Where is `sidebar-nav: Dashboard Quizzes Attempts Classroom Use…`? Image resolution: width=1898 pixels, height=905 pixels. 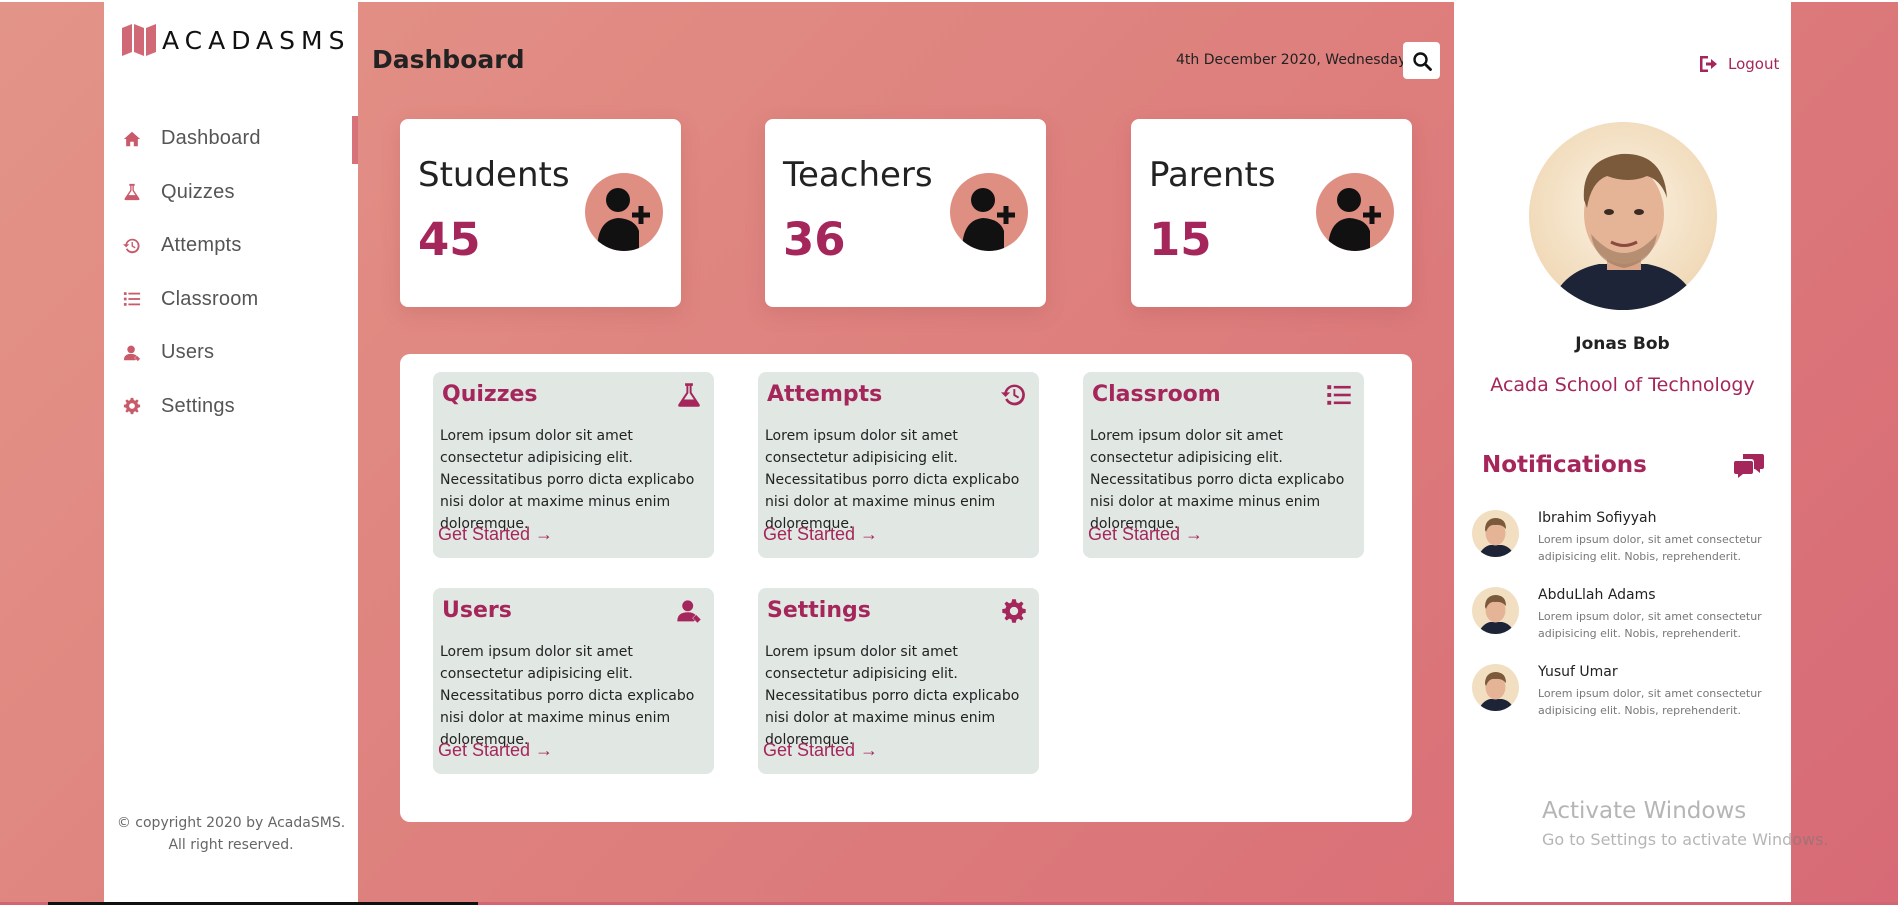
sidebar-nav: Dashboard Quizzes Attempts Classroom Use… is located at coordinates (231, 272).